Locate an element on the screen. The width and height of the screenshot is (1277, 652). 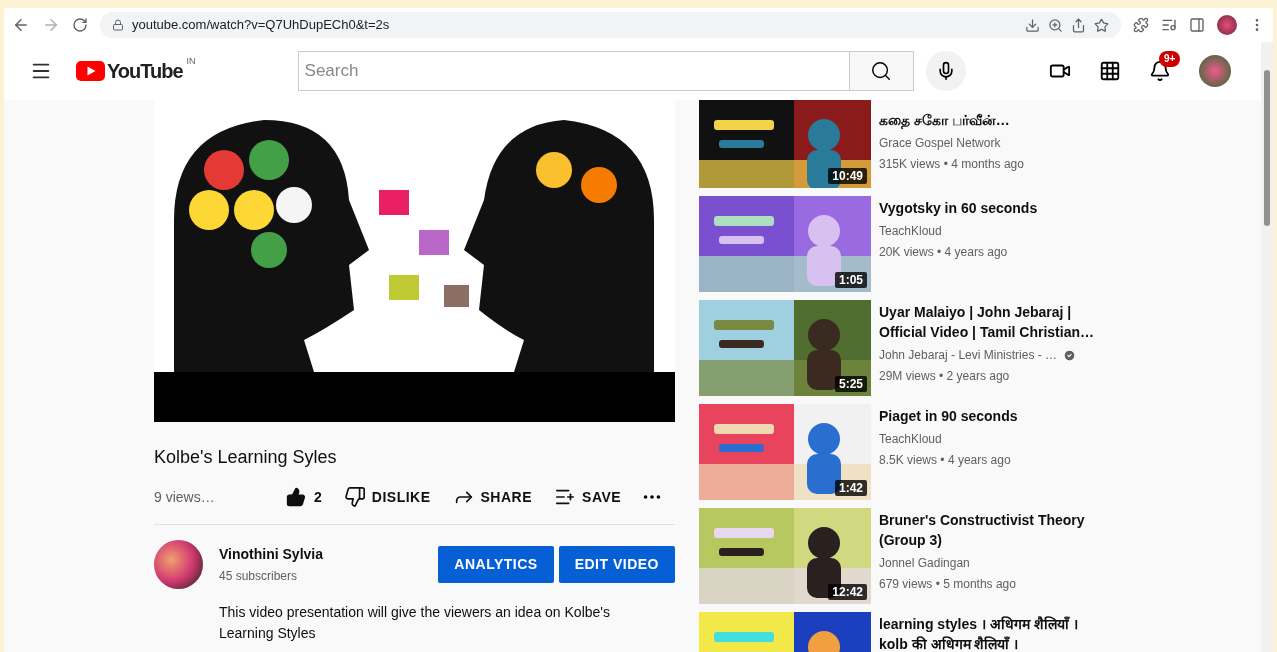
notifications-icon is located at coordinates (1160, 71).